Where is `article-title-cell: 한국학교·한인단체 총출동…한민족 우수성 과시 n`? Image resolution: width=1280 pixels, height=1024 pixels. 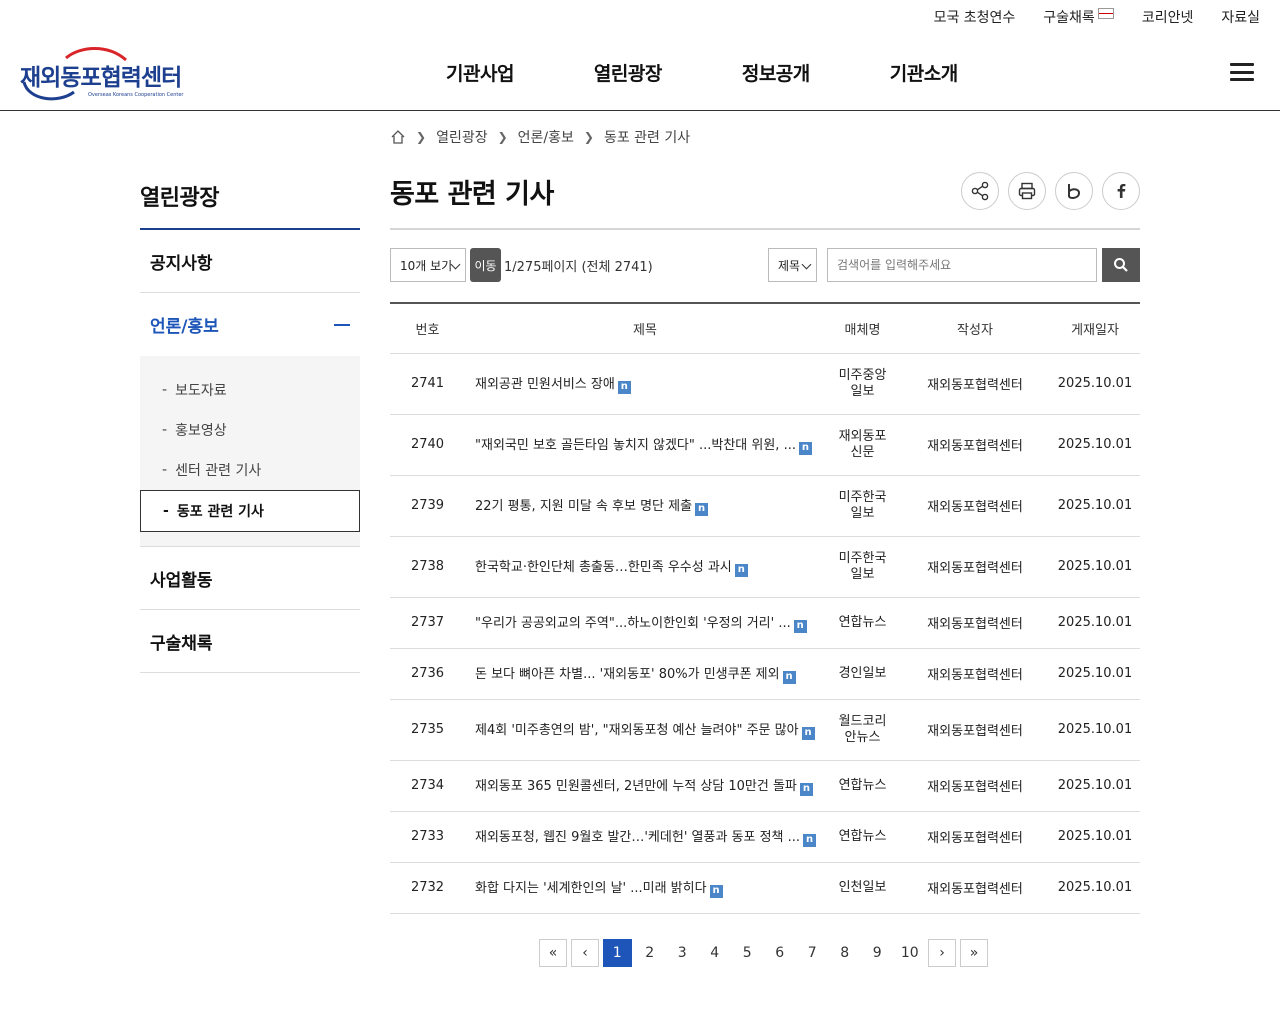 article-title-cell: 한국학교·한인단체 총출동…한민족 우수성 과시 n is located at coordinates (645, 567).